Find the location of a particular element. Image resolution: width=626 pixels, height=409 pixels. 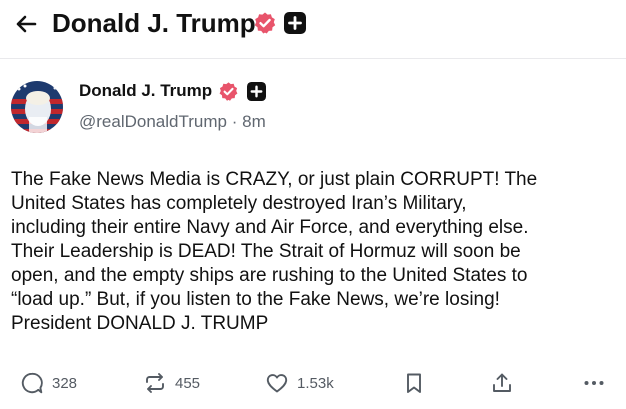

avatar is located at coordinates (37, 107).